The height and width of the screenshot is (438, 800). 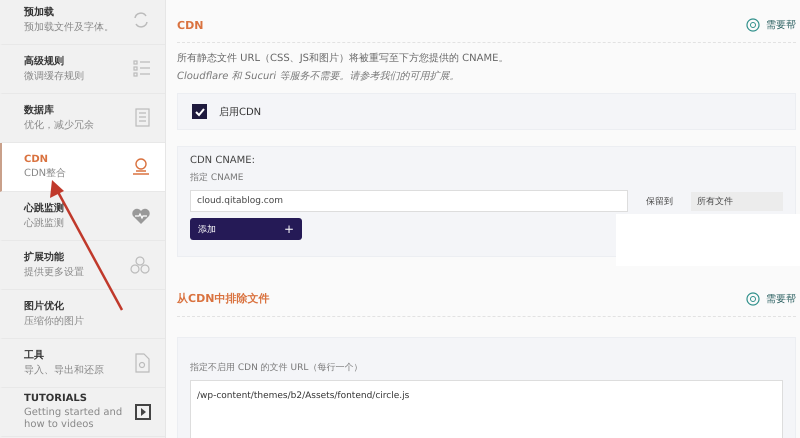 I want to click on sidebar-item: 工具 导入、导出和还原, so click(x=82, y=363).